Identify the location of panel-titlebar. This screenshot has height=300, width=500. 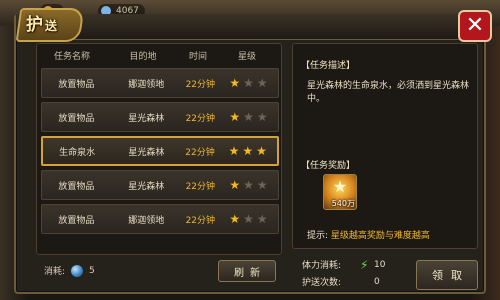
(250, 27).